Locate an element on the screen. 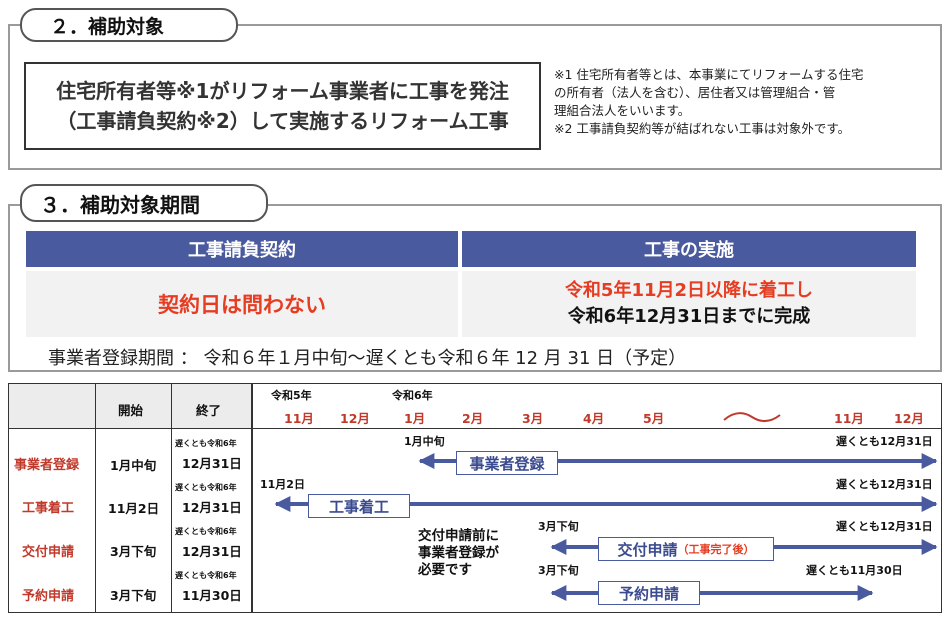 The image size is (951, 622). reservation-bar-label: 予約申請 is located at coordinates (649, 593).